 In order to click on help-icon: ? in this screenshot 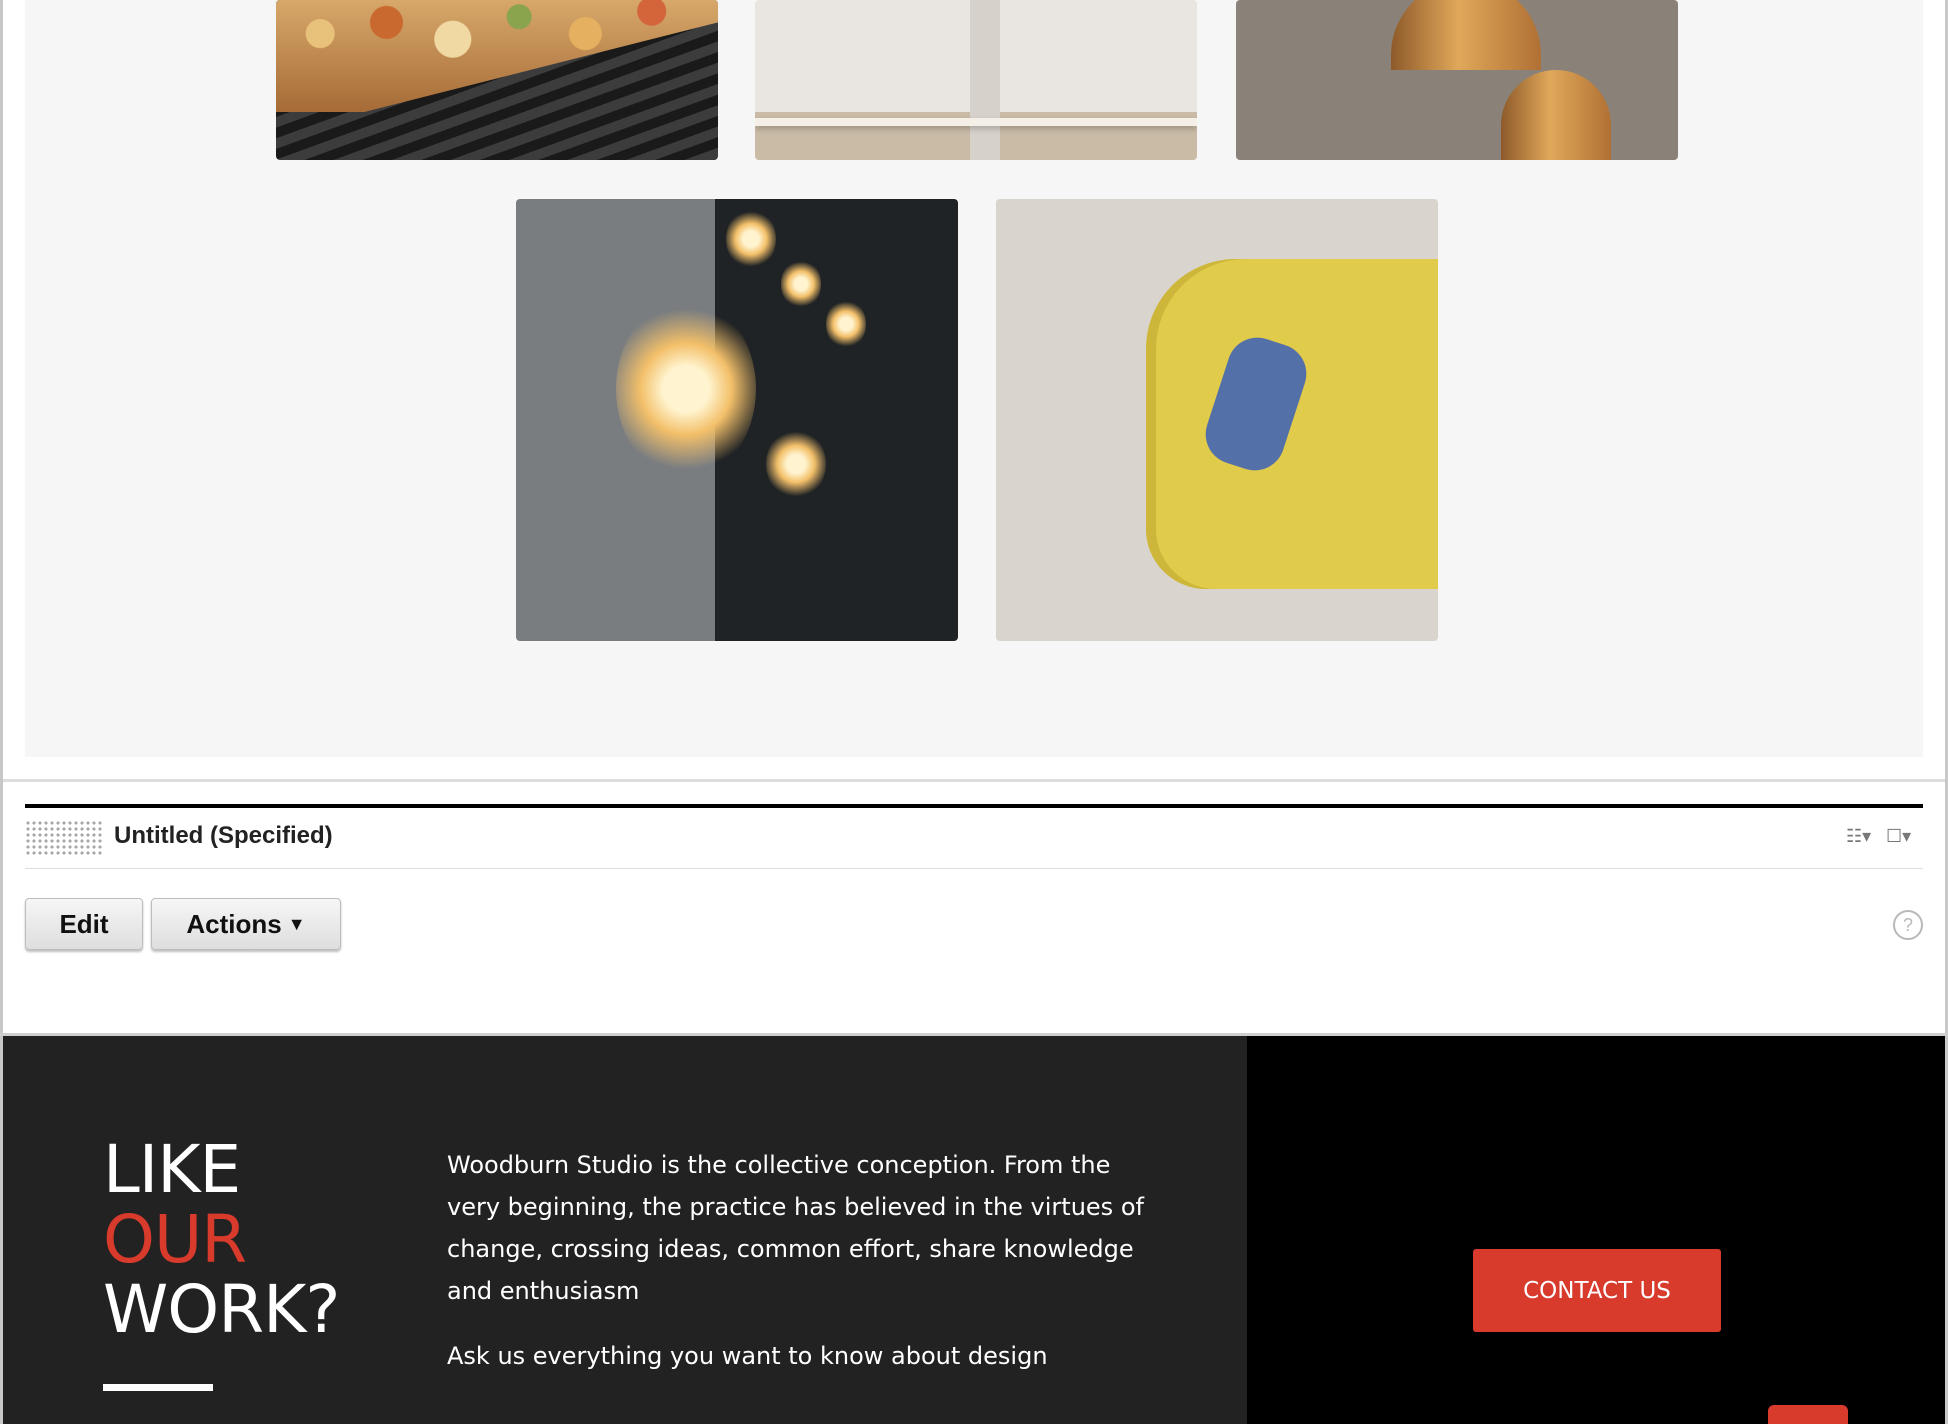, I will do `click(1908, 925)`.